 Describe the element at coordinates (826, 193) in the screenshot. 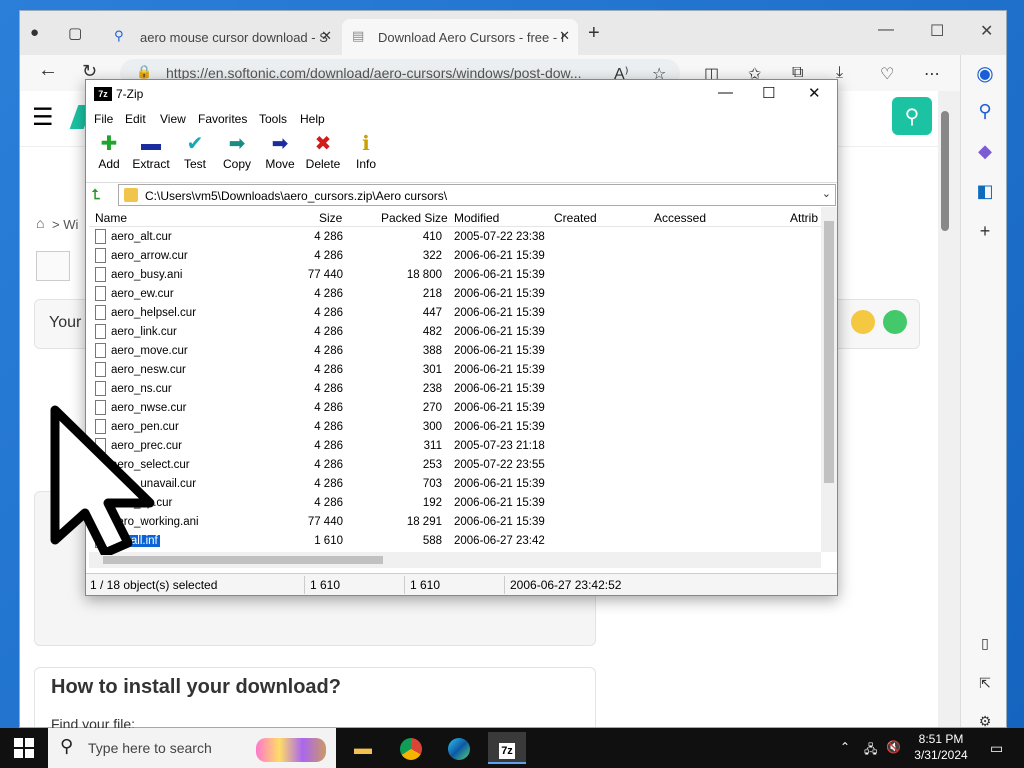

I see `chevron-down-icon: ⌄` at that location.